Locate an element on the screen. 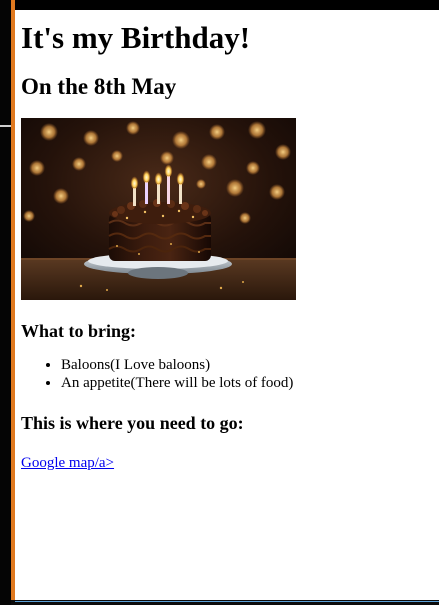  top-border is located at coordinates (227, 5).